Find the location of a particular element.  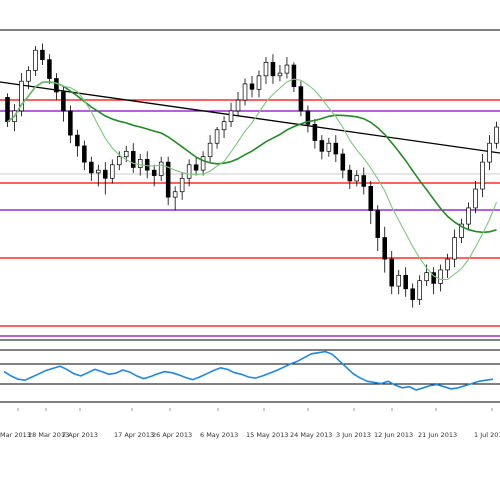

x-tick-label: 3 Jun 2013 is located at coordinates (353, 435).